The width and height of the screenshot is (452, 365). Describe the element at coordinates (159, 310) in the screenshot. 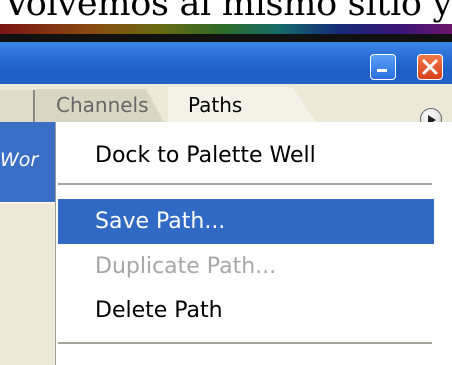

I see `menu-item-delete-path: Delete Path` at that location.